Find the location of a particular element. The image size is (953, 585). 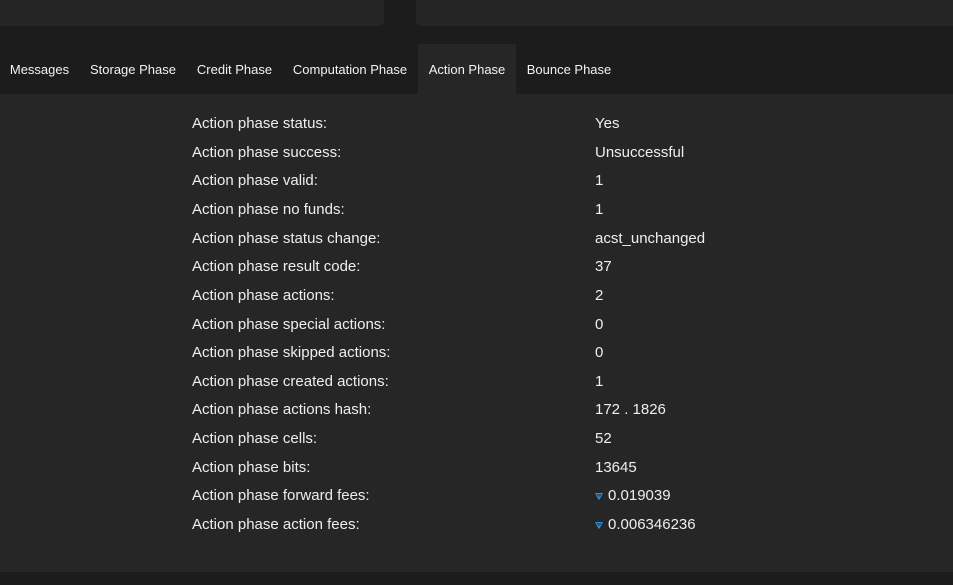

row-value: 0.006346236 is located at coordinates (645, 524).